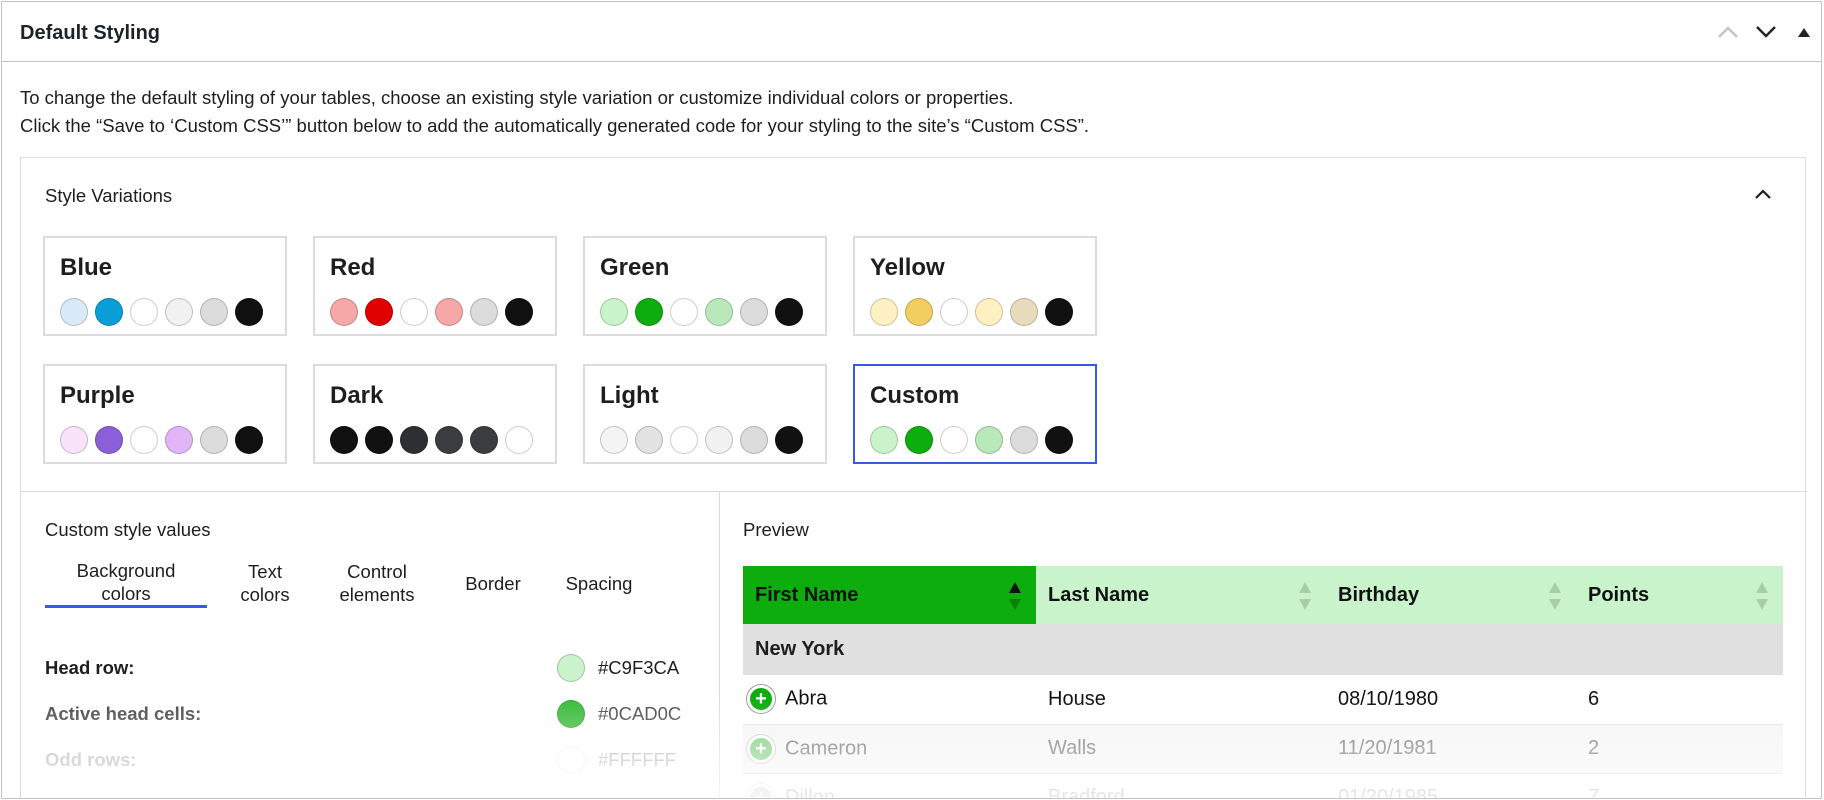 Image resolution: width=1824 pixels, height=800 pixels. What do you see at coordinates (91, 759) in the screenshot?
I see `value-label: Odd rows:` at bounding box center [91, 759].